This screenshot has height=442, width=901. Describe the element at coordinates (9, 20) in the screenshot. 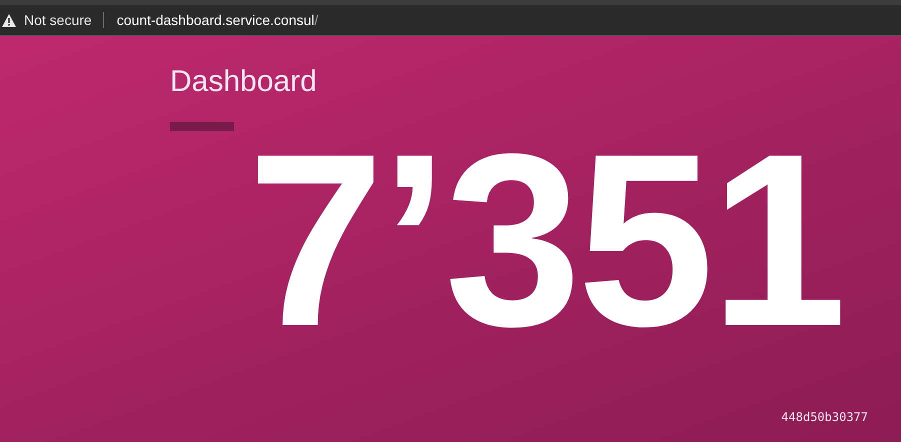

I see `warning-icon` at that location.